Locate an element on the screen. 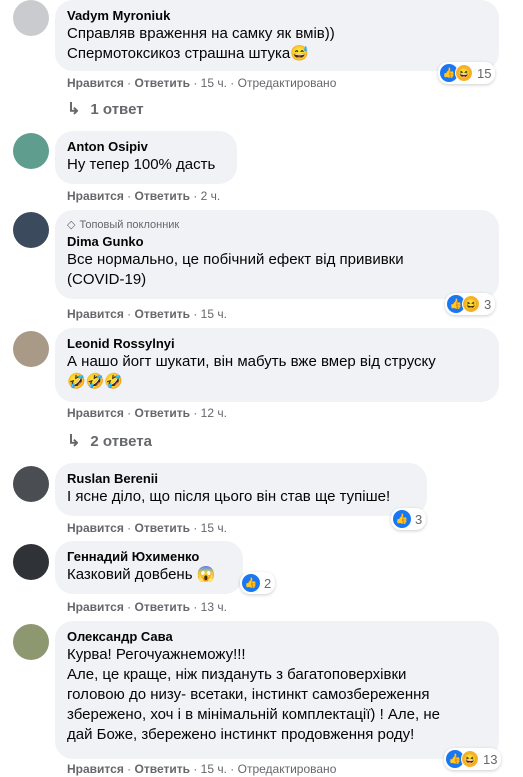 This screenshot has width=523, height=777. reaction-summary: 👍 😆 13 is located at coordinates (473, 759).